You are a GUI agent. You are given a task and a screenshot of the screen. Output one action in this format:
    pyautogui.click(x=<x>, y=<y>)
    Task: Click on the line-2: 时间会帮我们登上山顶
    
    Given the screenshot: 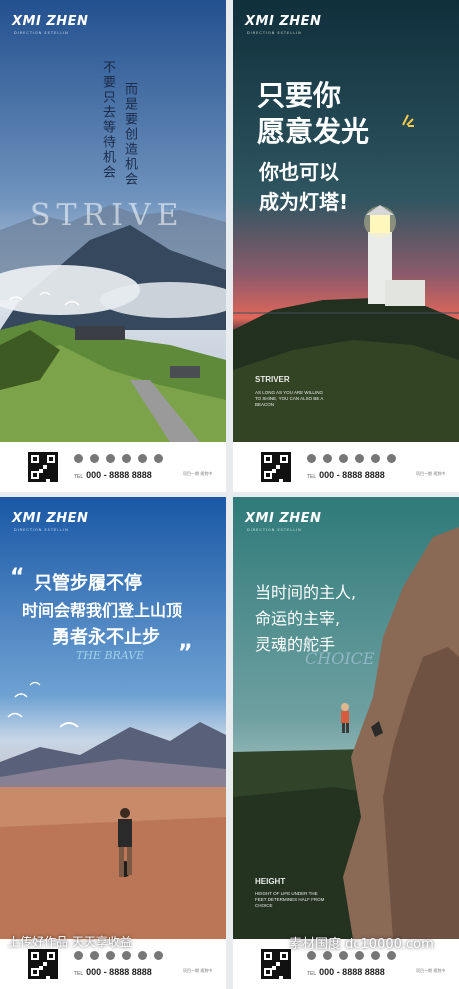 What is the action you would take?
    pyautogui.click(x=102, y=610)
    